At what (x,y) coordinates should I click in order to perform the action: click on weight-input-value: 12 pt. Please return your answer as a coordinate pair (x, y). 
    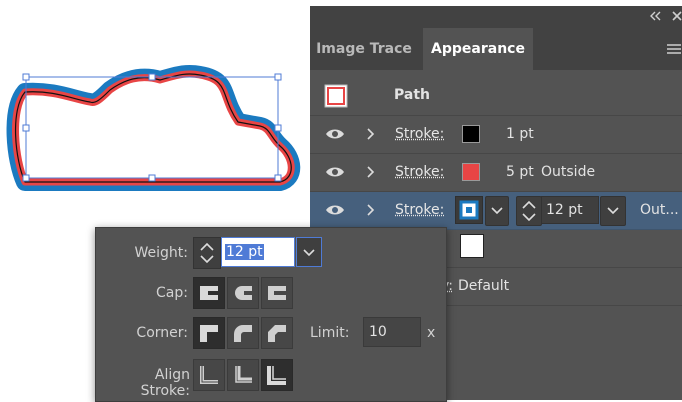
    Looking at the image, I should click on (244, 252).